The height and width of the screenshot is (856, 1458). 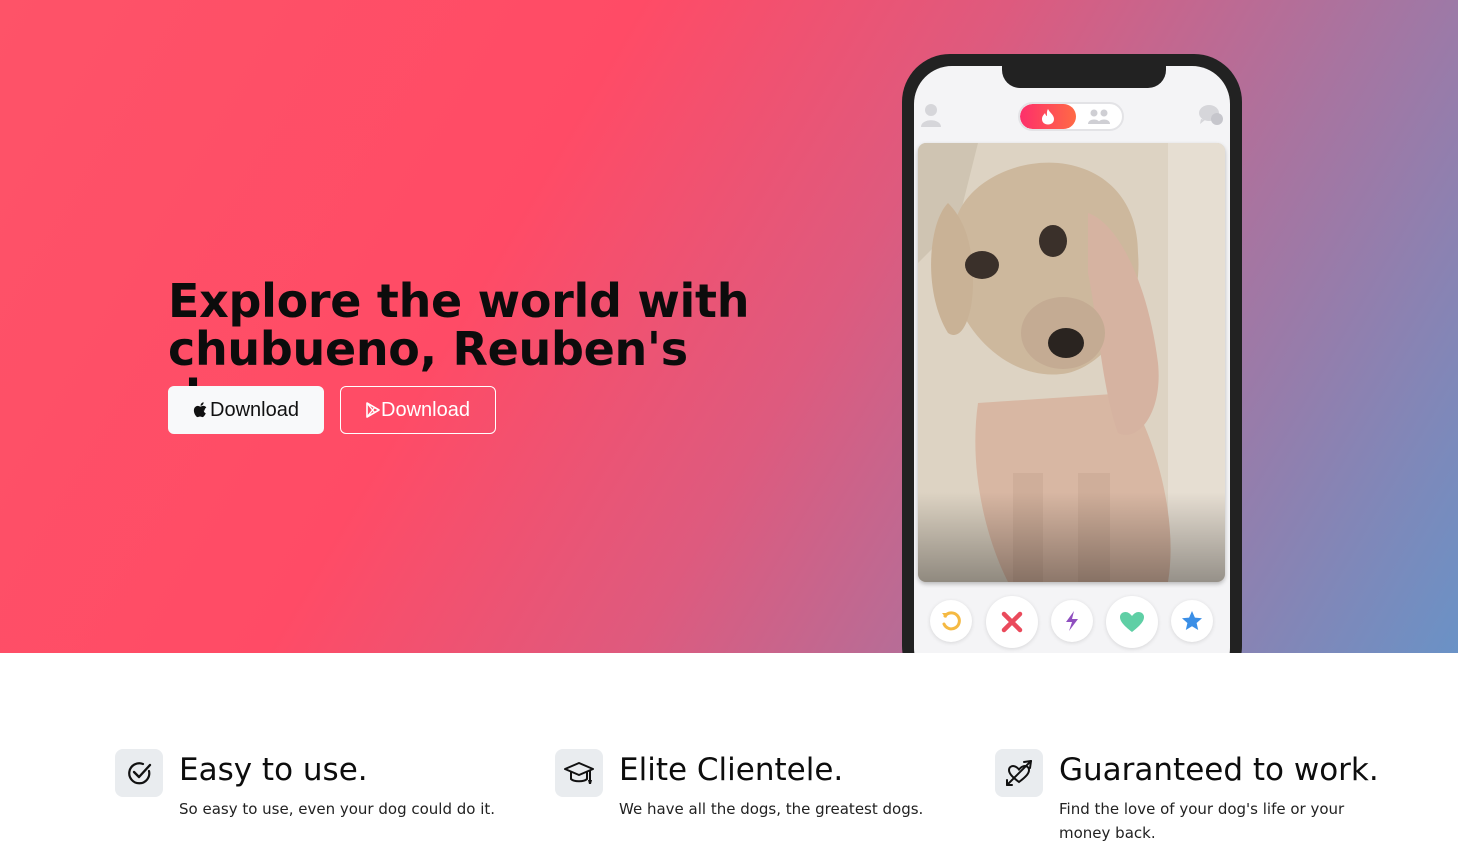 I want to click on feature-title: Guaranteed to work., so click(x=1219, y=770).